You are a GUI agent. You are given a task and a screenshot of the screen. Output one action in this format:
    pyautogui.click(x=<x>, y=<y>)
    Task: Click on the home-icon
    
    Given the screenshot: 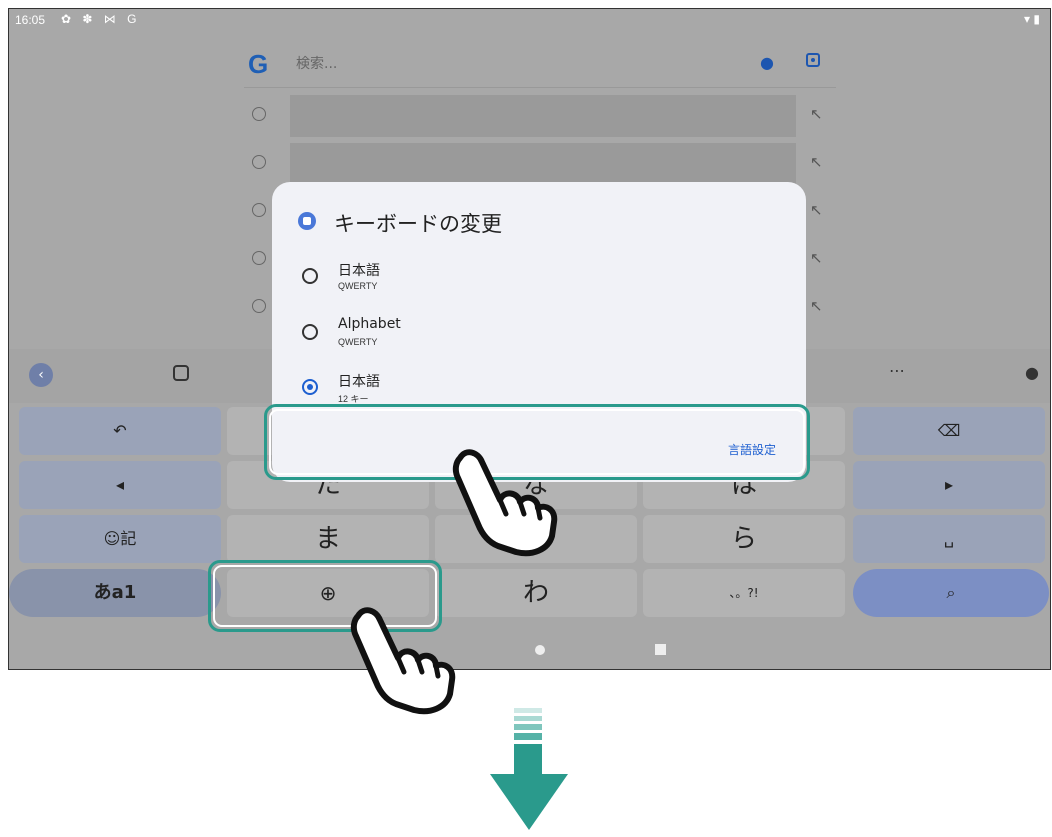 What is the action you would take?
    pyautogui.click(x=540, y=650)
    